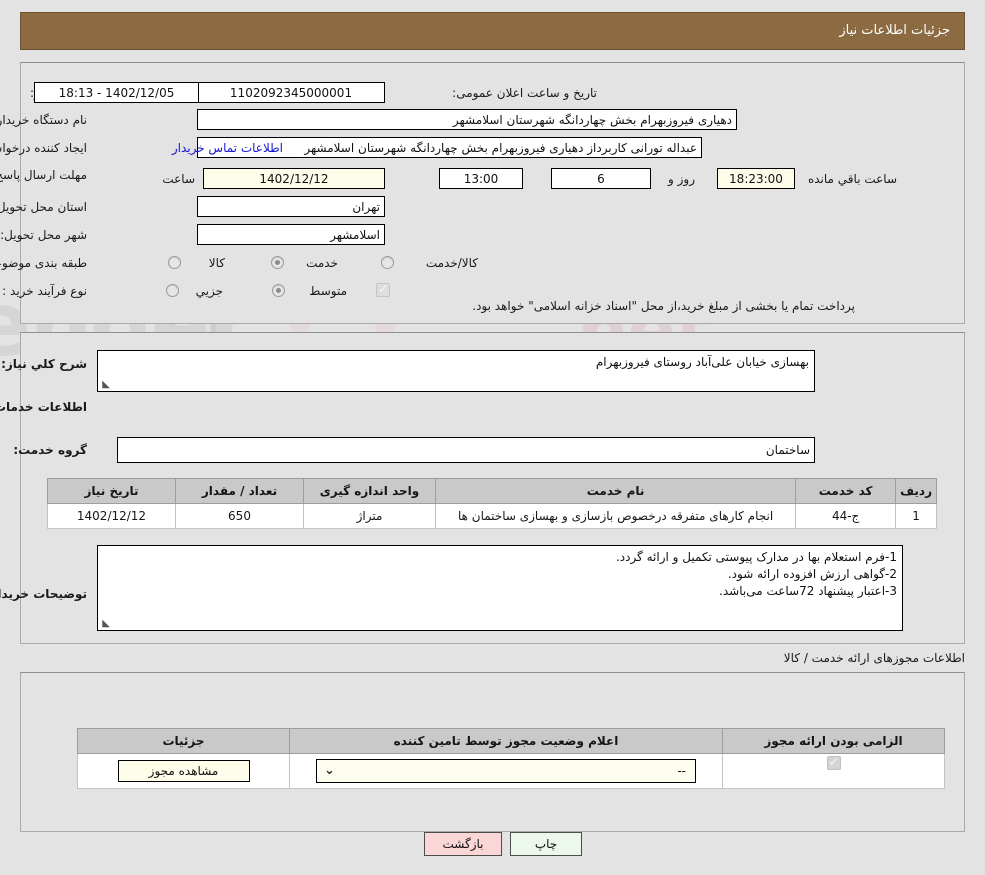  I want to click on radio-process-motavaset-label: متوسط, so click(328, 291).